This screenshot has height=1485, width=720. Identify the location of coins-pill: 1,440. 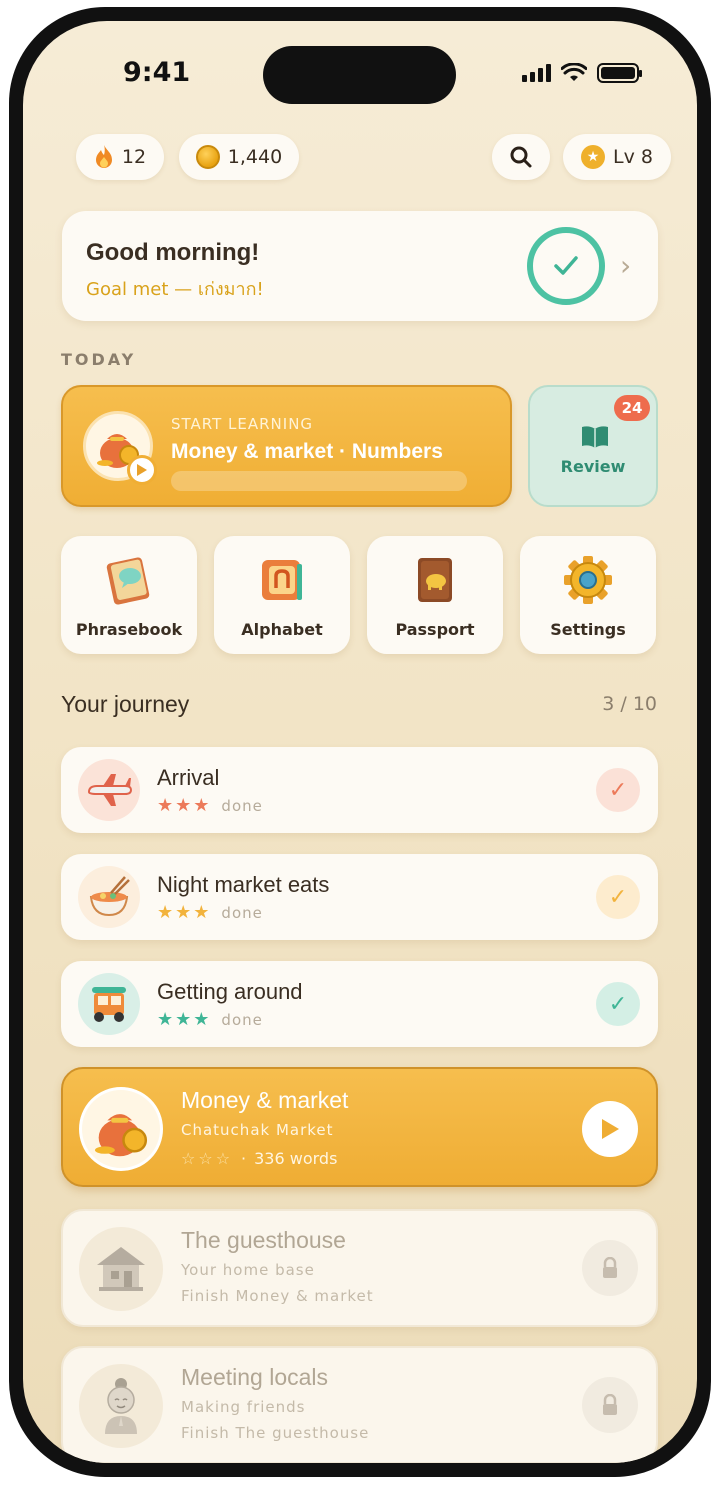
(239, 157).